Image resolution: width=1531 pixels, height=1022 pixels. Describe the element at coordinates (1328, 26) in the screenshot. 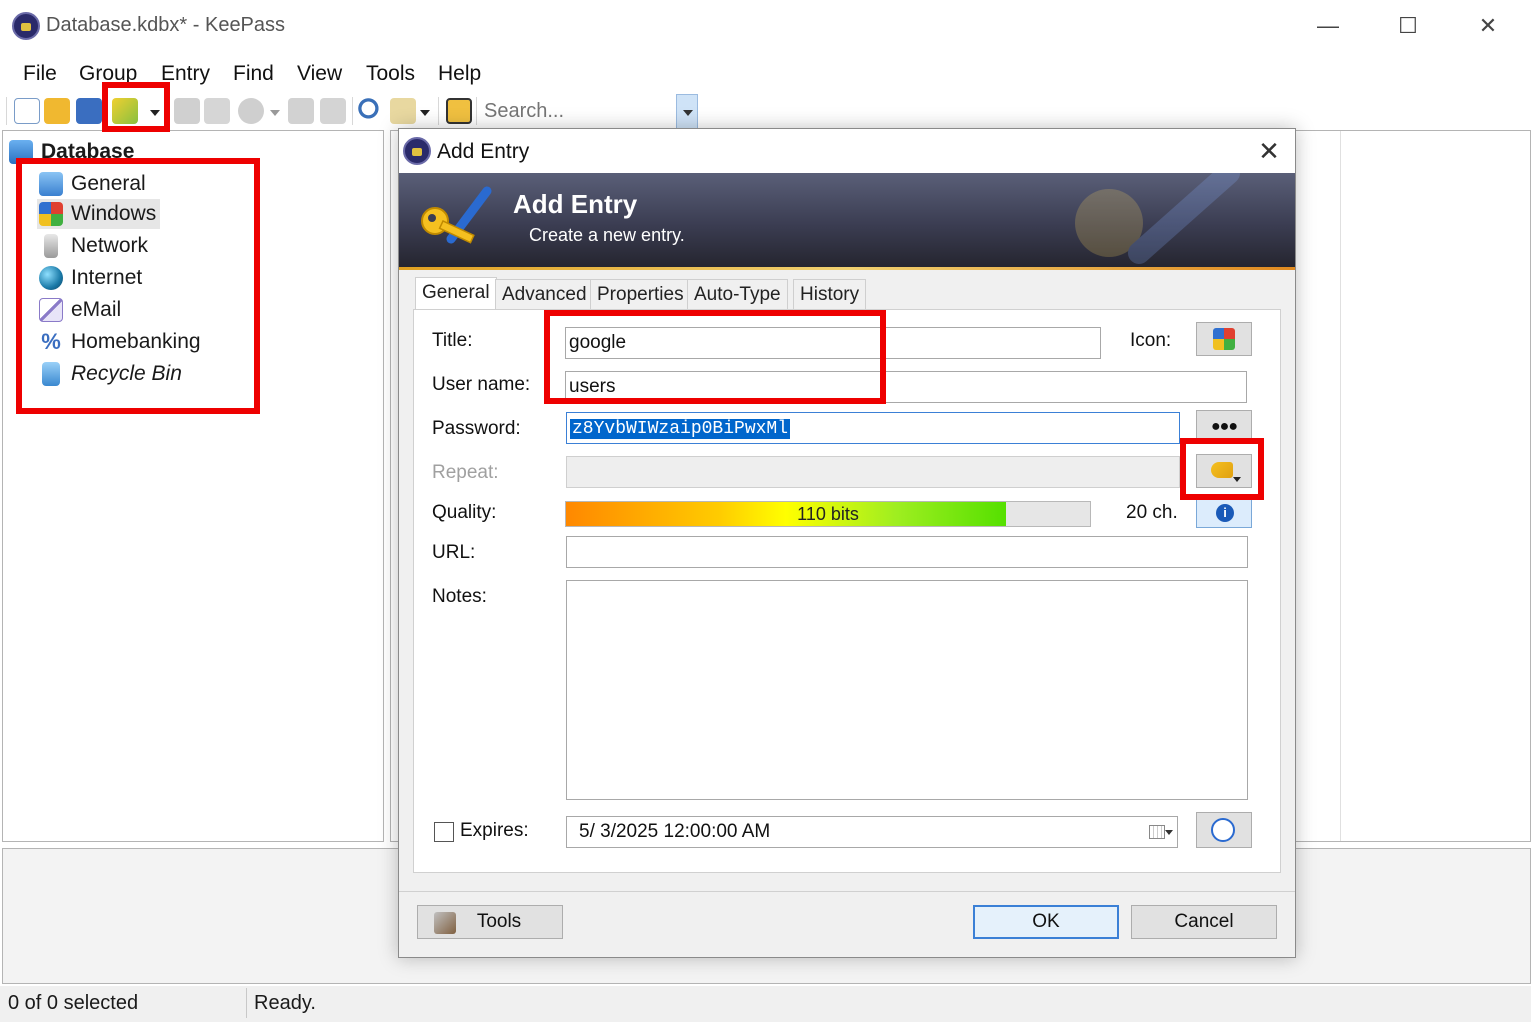

I see `minimize-button: —` at that location.